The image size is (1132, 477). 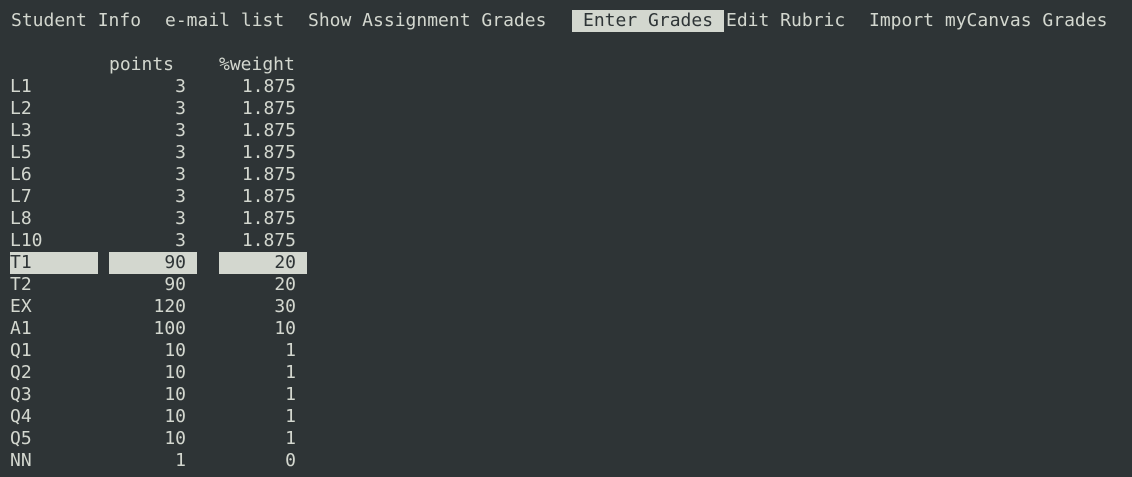 What do you see at coordinates (21, 328) in the screenshot?
I see `row-name: A1` at bounding box center [21, 328].